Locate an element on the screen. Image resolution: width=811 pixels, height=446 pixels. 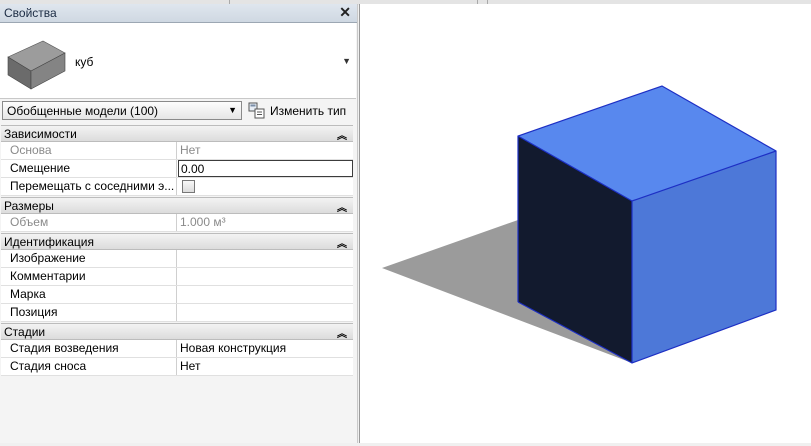
group-header-identity: Идентификация ︽ is located at coordinates (177, 241).